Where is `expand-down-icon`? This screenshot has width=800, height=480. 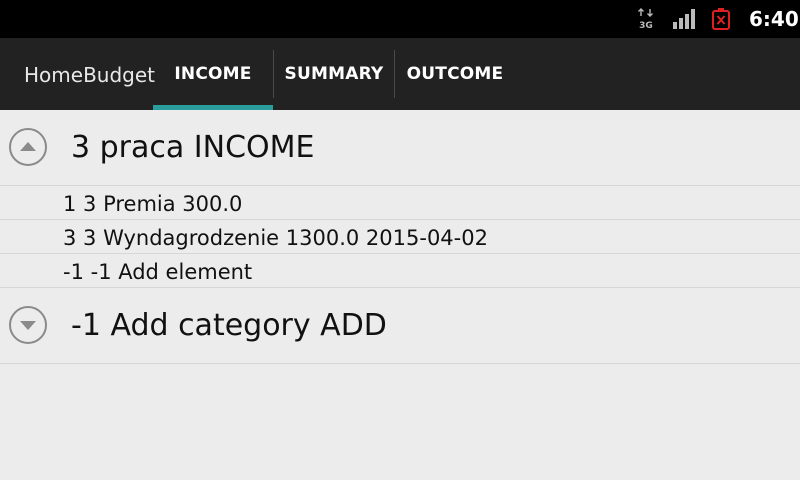
expand-down-icon is located at coordinates (28, 325).